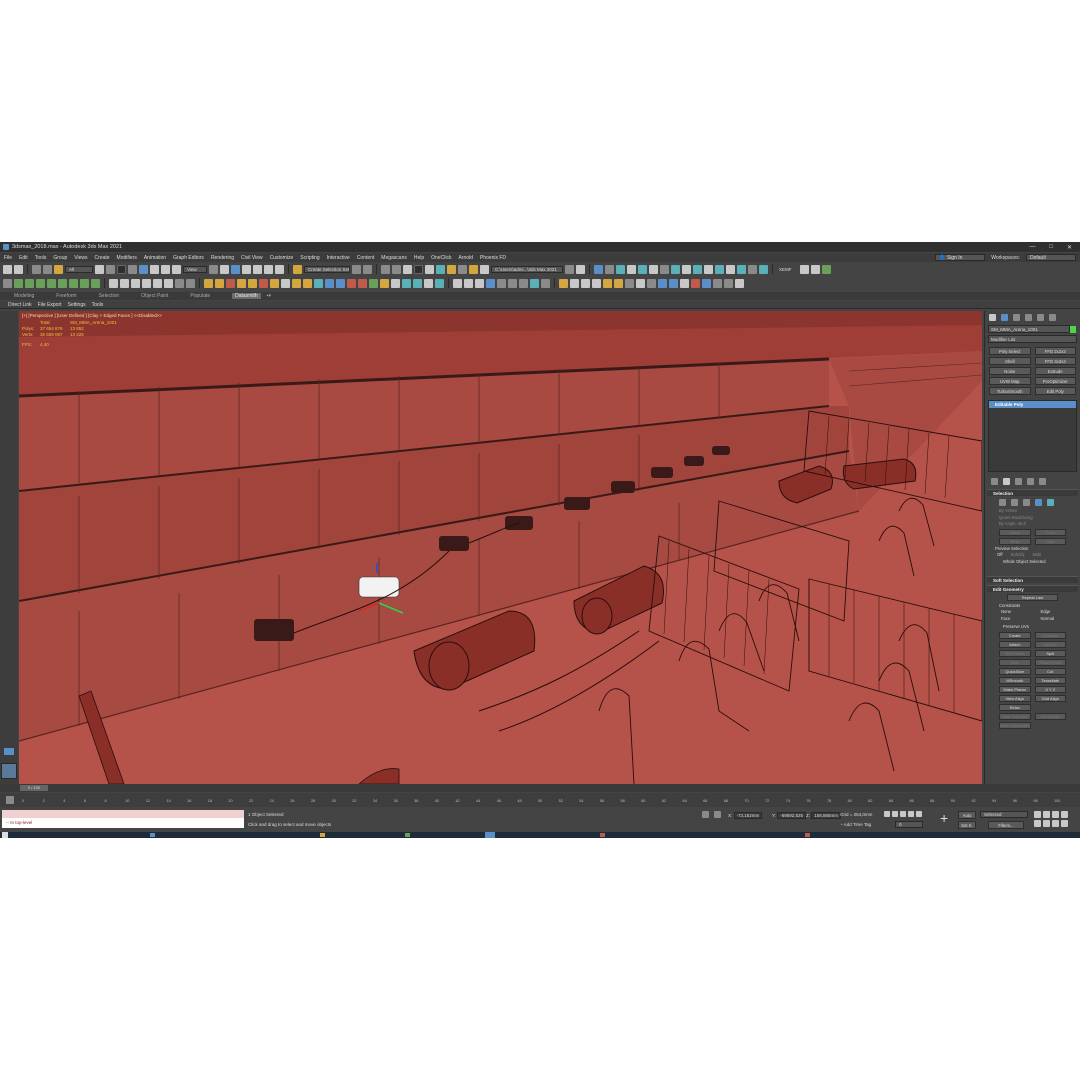  I want to click on edit-geometry-rollout: Edit Geometry, so click(1032, 588).